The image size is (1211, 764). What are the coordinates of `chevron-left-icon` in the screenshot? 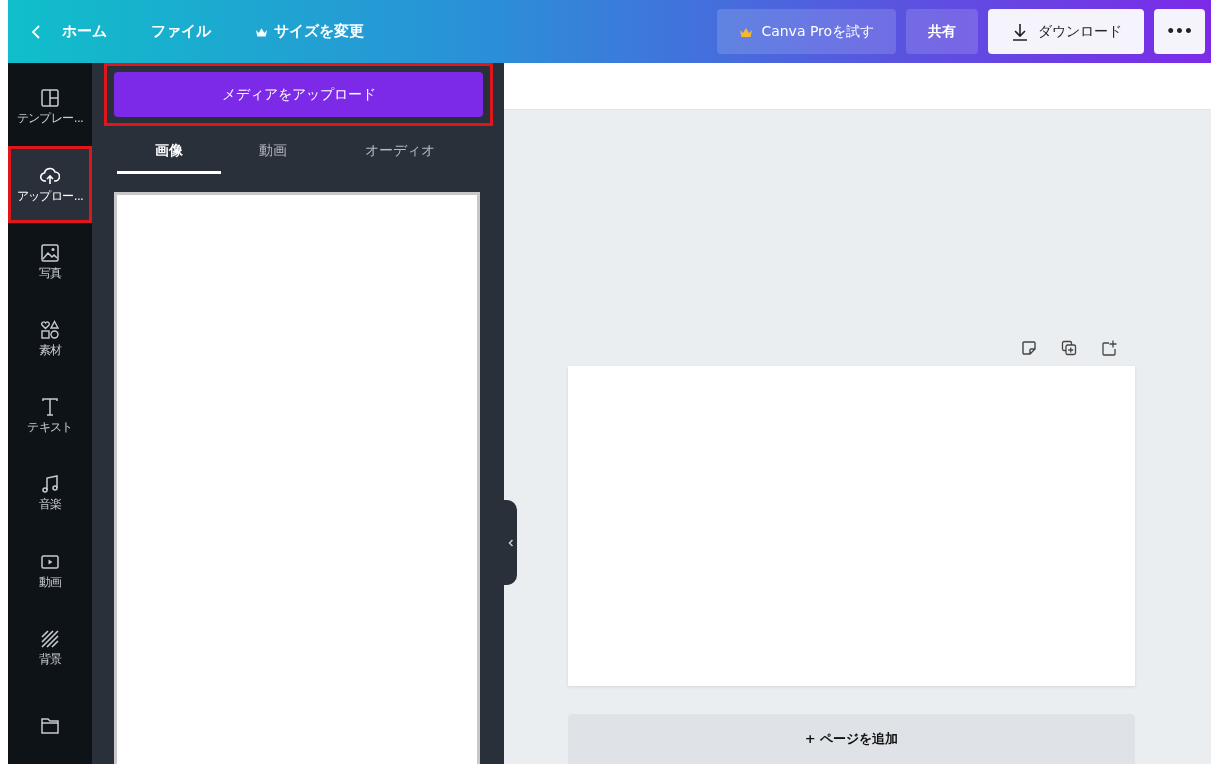 It's located at (510, 542).